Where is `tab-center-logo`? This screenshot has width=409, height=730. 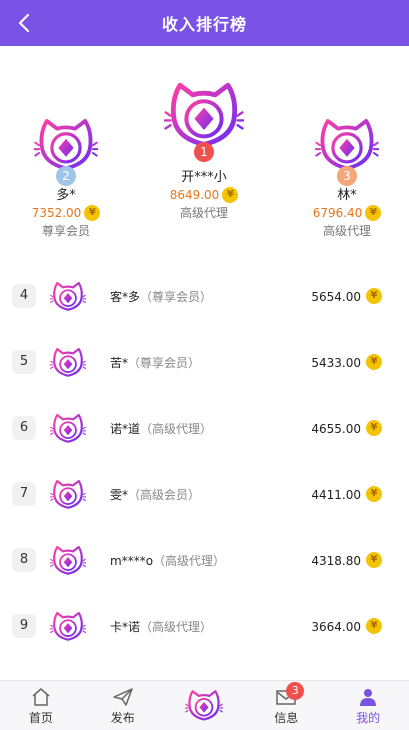
tab-center-logo is located at coordinates (205, 705).